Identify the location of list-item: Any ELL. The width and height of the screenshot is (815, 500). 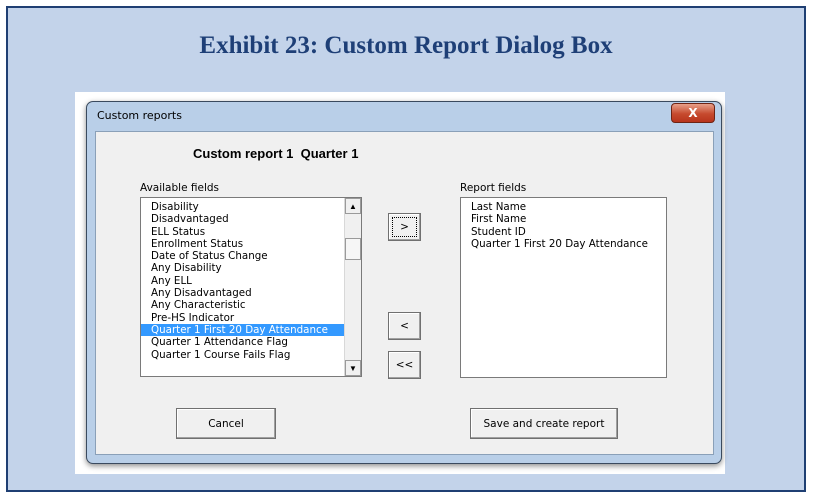
(243, 281).